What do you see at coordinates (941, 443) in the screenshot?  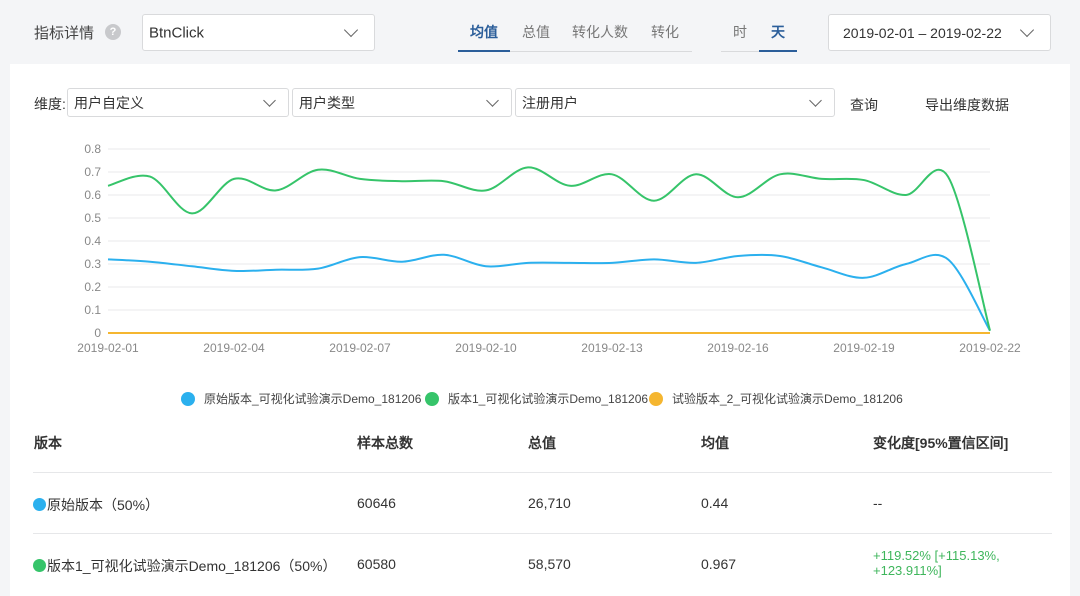 I see `header-change: 变化度[95%置信区间]` at bounding box center [941, 443].